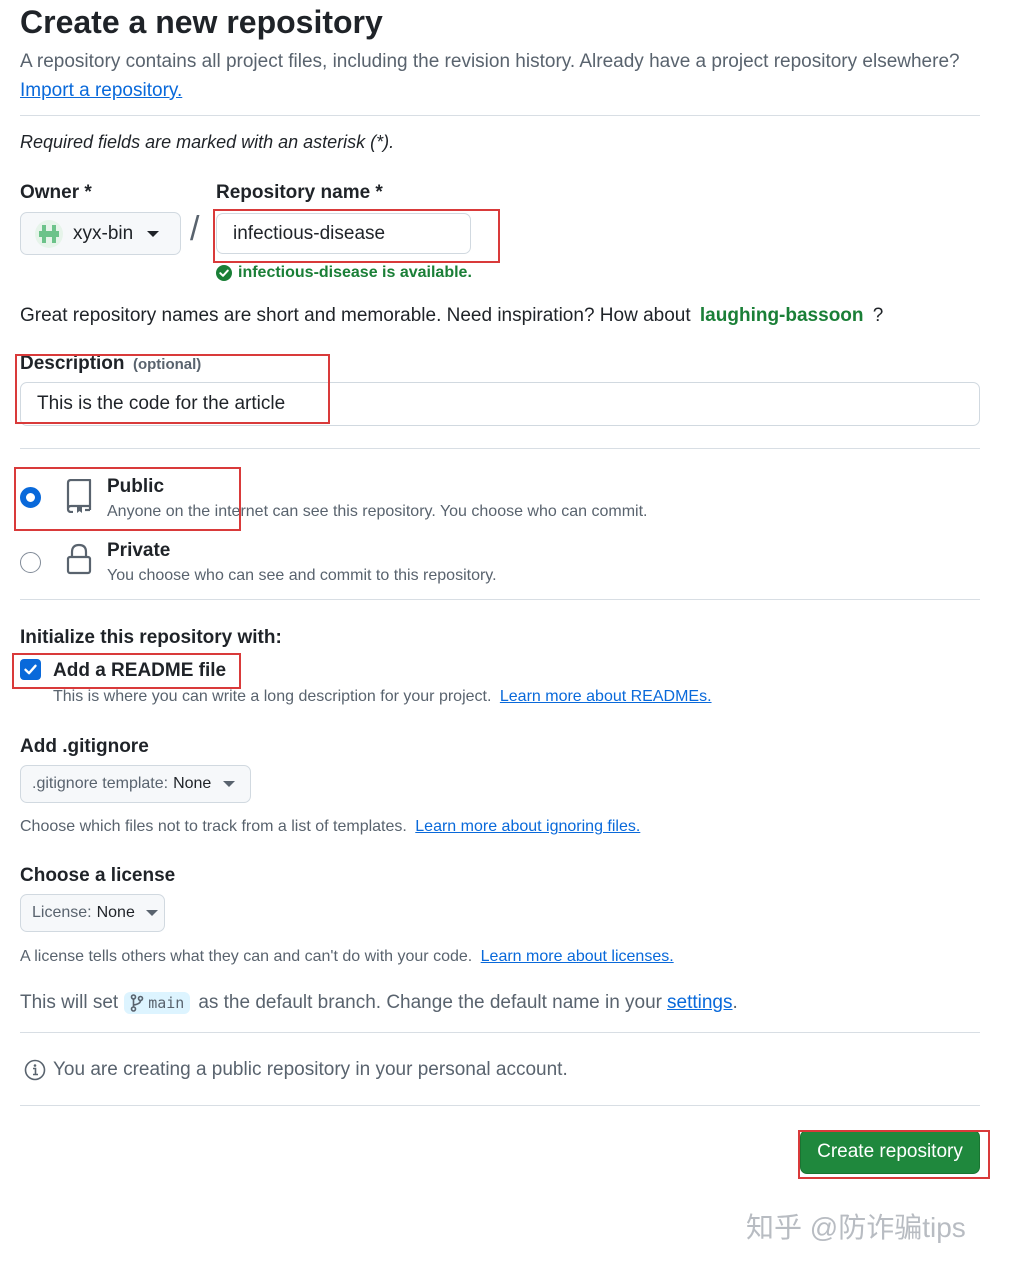 This screenshot has width=1010, height=1271. What do you see at coordinates (151, 637) in the screenshot?
I see `initialize-heading: Initialize this repository with:` at bounding box center [151, 637].